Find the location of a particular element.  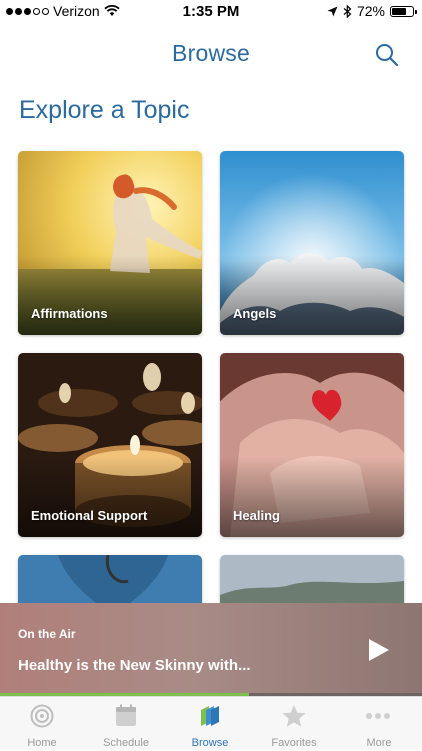

status-right: 72% is located at coordinates (372, 11).